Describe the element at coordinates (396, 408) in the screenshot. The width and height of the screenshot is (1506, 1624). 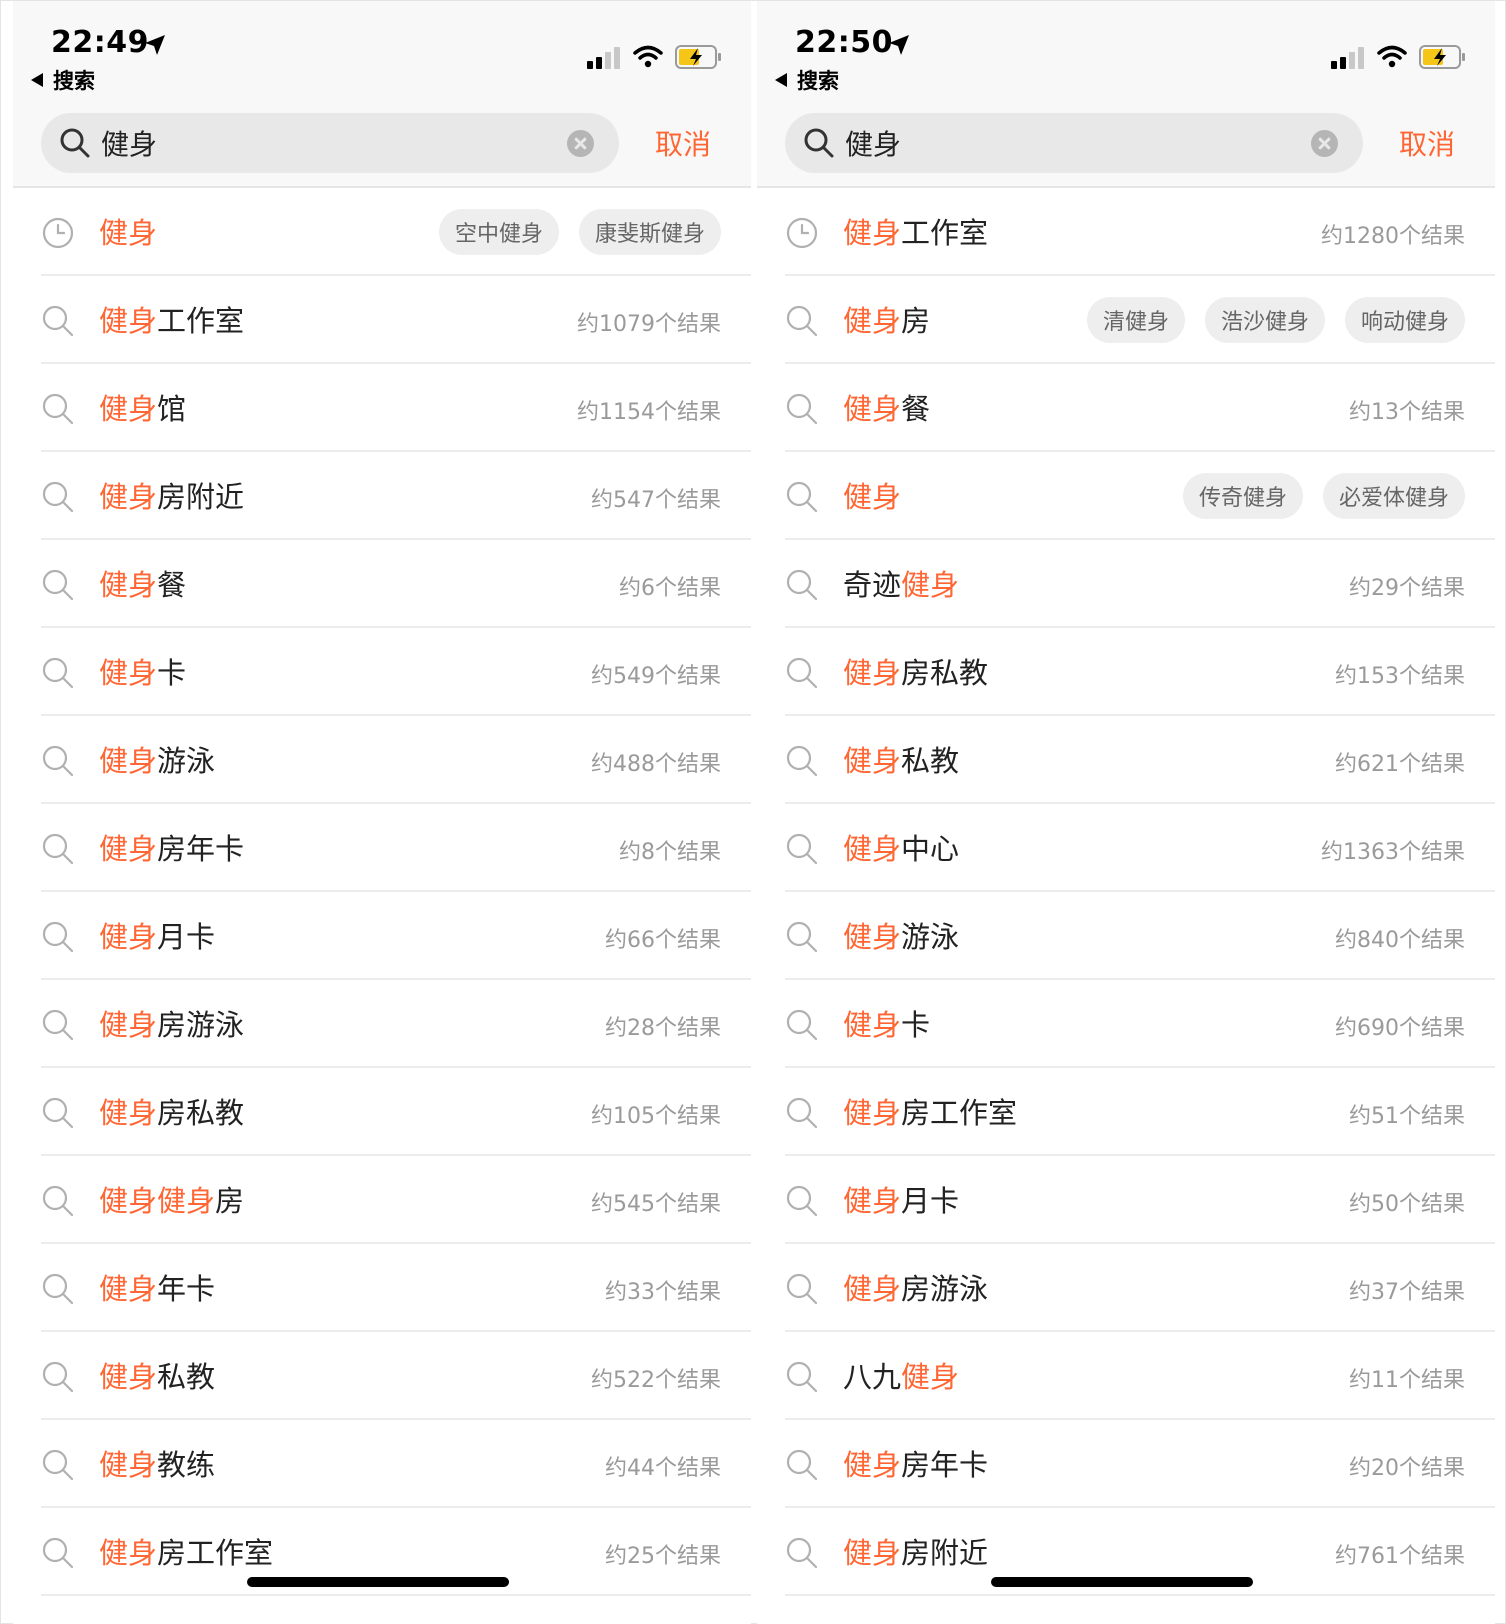
I see `suggestion-row: 健身馆 约1154个结果` at that location.